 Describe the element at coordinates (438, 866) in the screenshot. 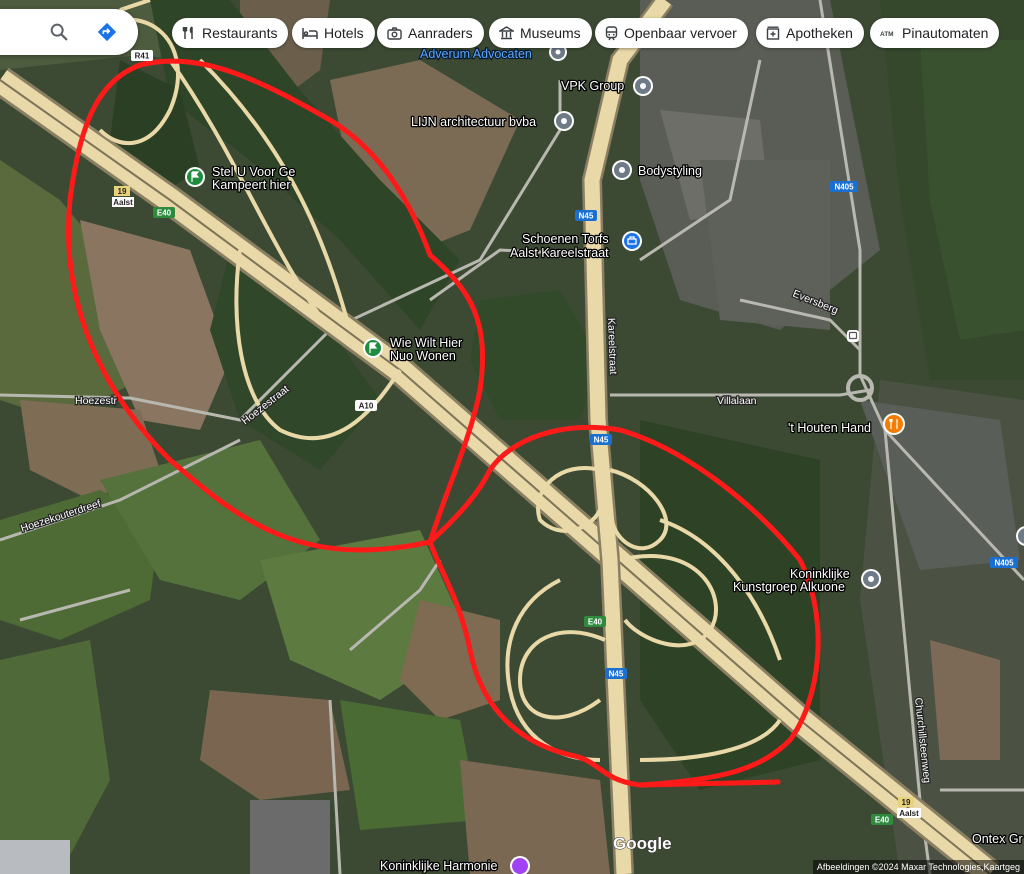

I see `svg-text: Koninklijke Harmonie` at that location.